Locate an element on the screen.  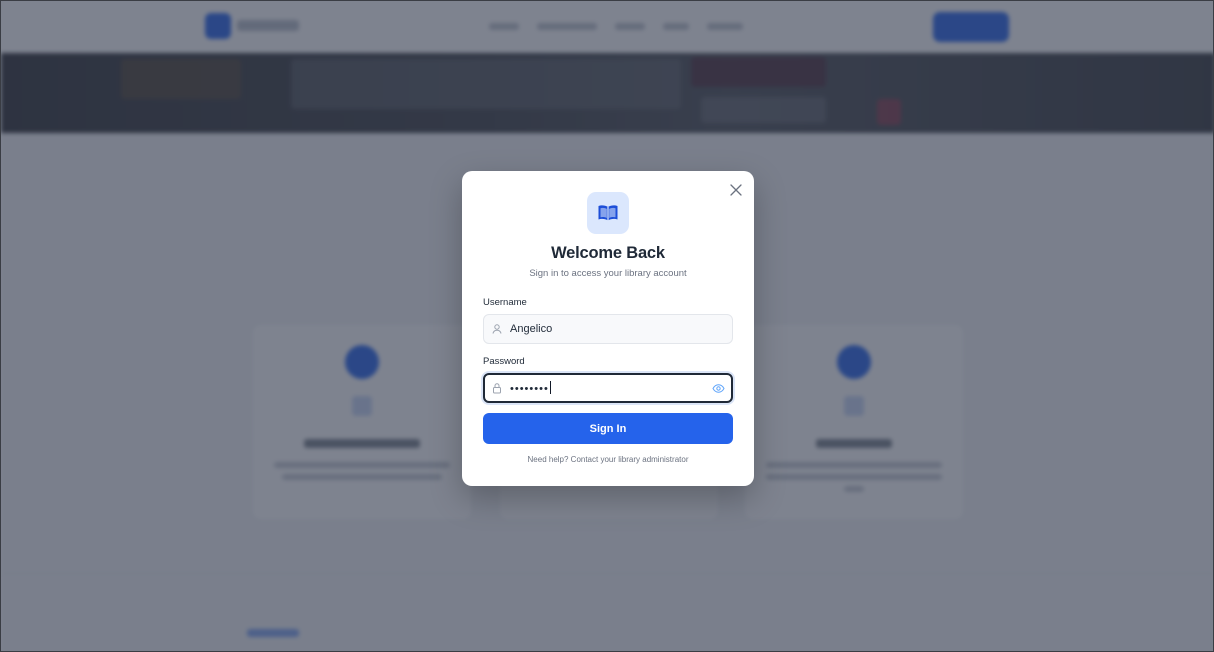
close-button is located at coordinates (736, 190).